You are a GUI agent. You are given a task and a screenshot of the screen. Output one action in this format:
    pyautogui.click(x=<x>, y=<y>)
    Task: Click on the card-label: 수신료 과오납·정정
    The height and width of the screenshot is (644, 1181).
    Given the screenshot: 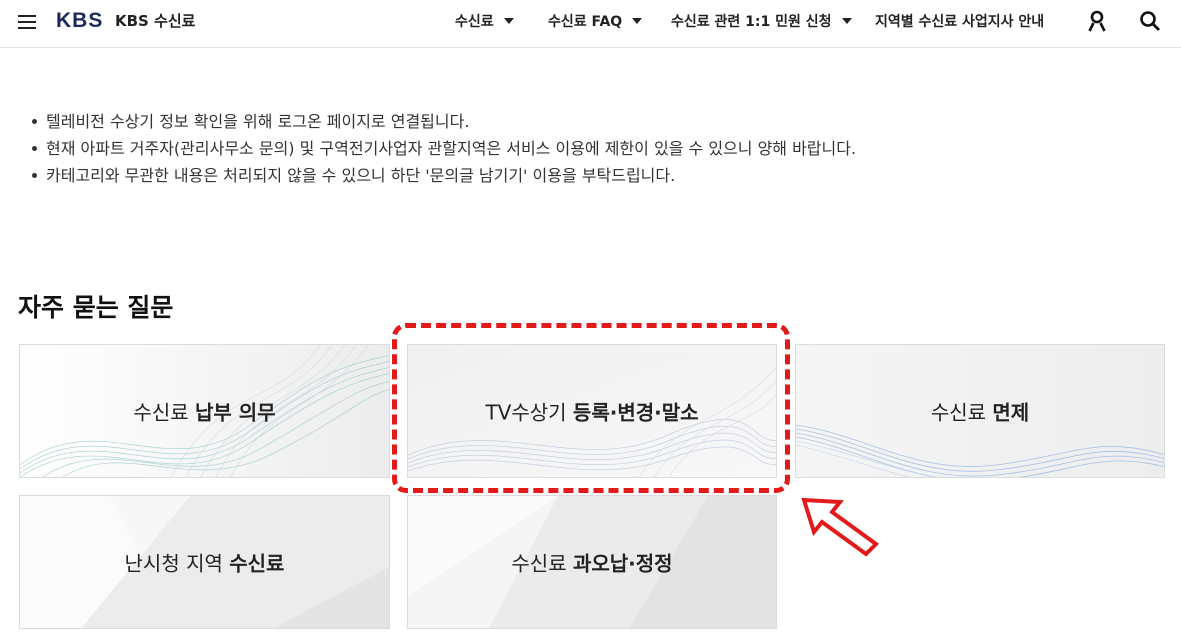 What is the action you would take?
    pyautogui.click(x=592, y=562)
    